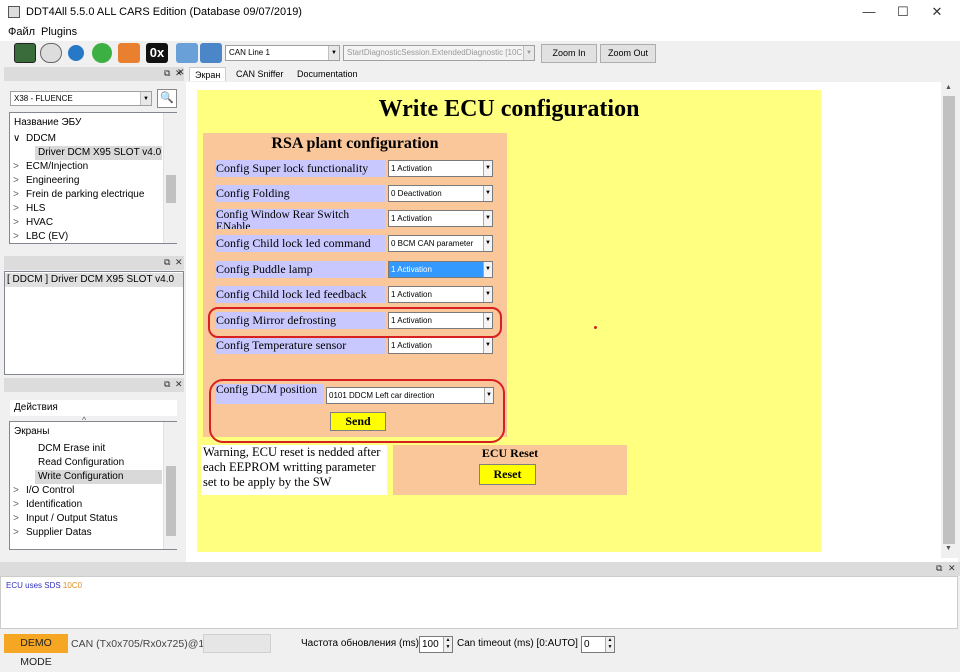 This screenshot has width=960, height=672. What do you see at coordinates (25, 53) in the screenshot?
I see `connect-icon` at bounding box center [25, 53].